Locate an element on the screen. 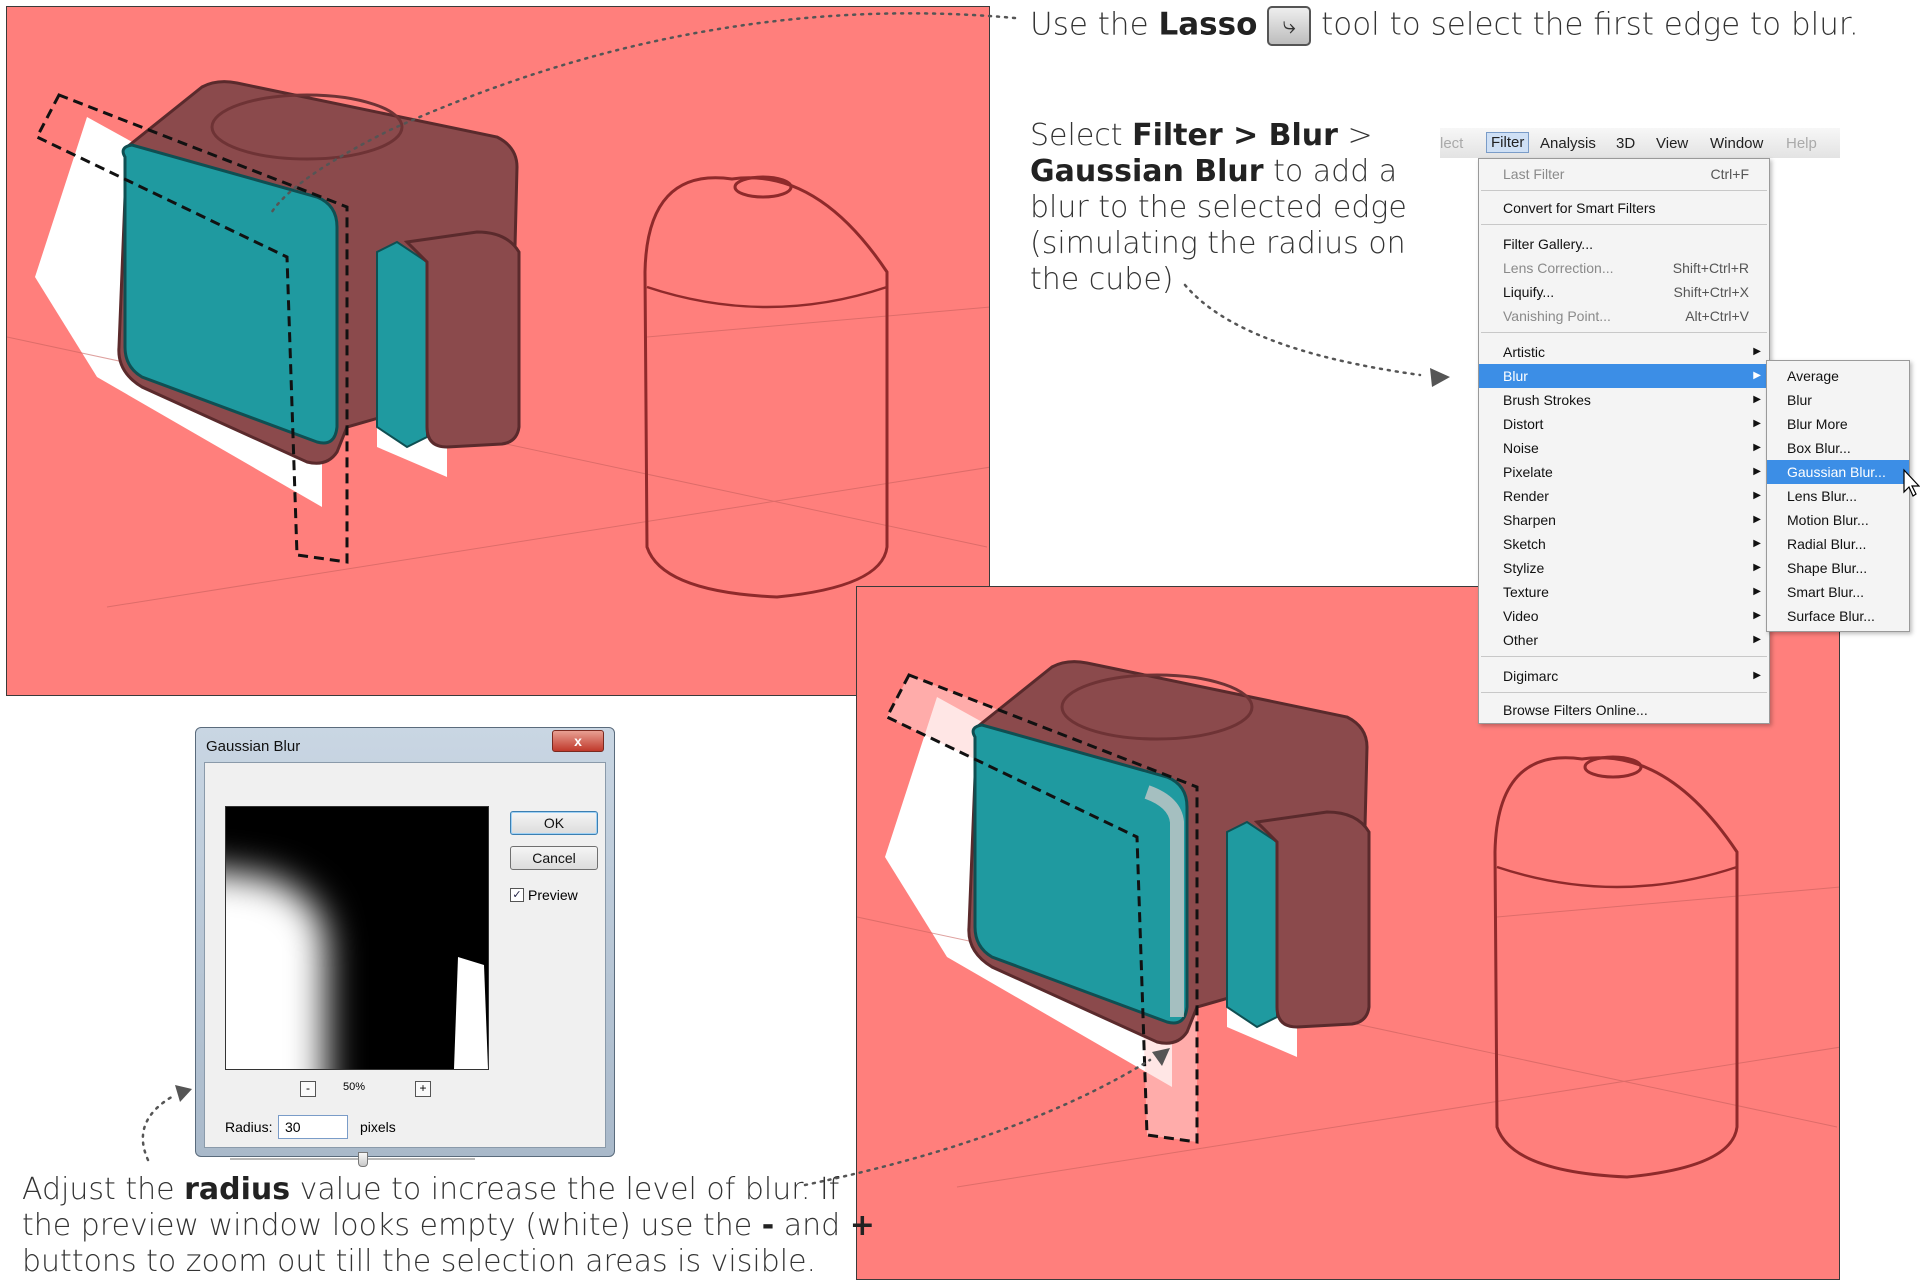  zoom-level: 50% is located at coordinates (354, 1087).